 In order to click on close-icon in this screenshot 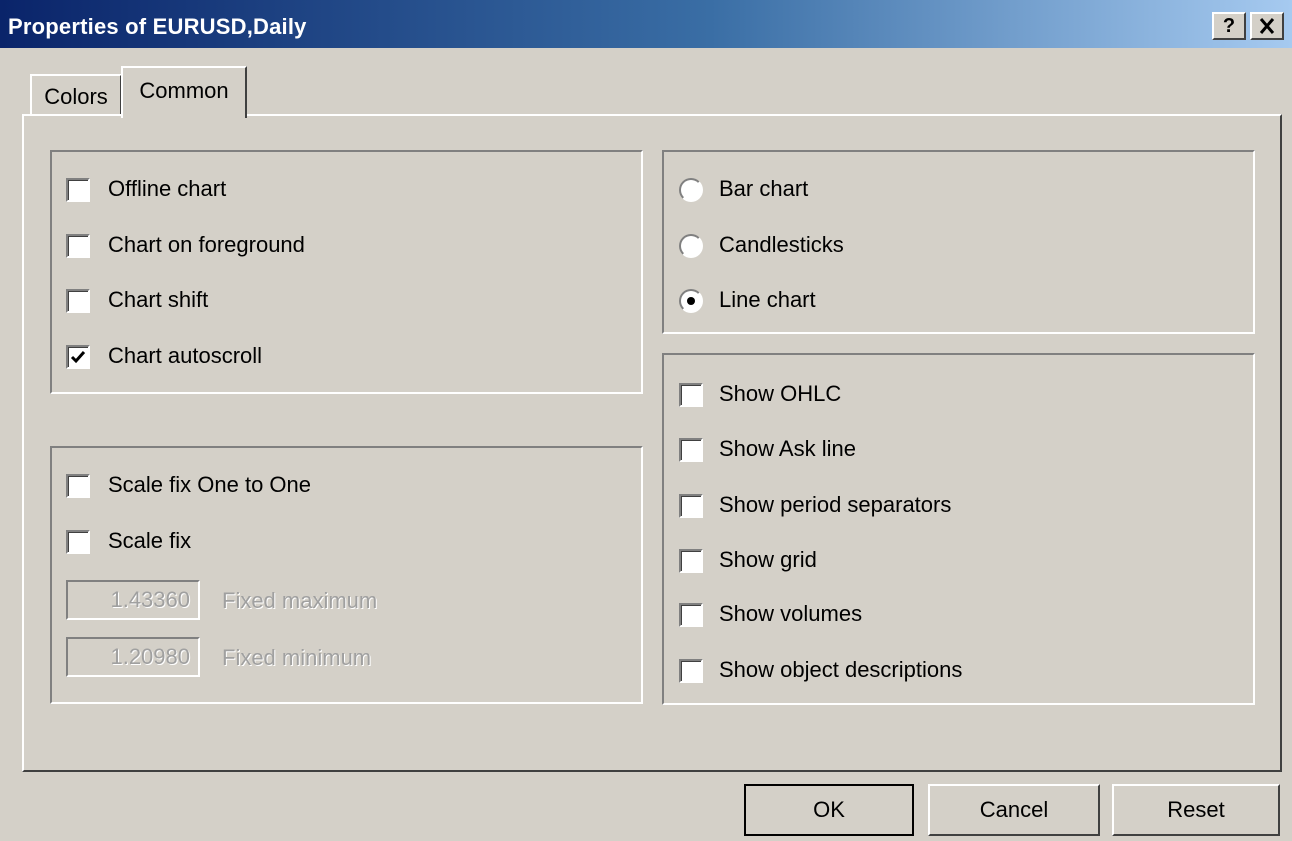, I will do `click(1267, 26)`.